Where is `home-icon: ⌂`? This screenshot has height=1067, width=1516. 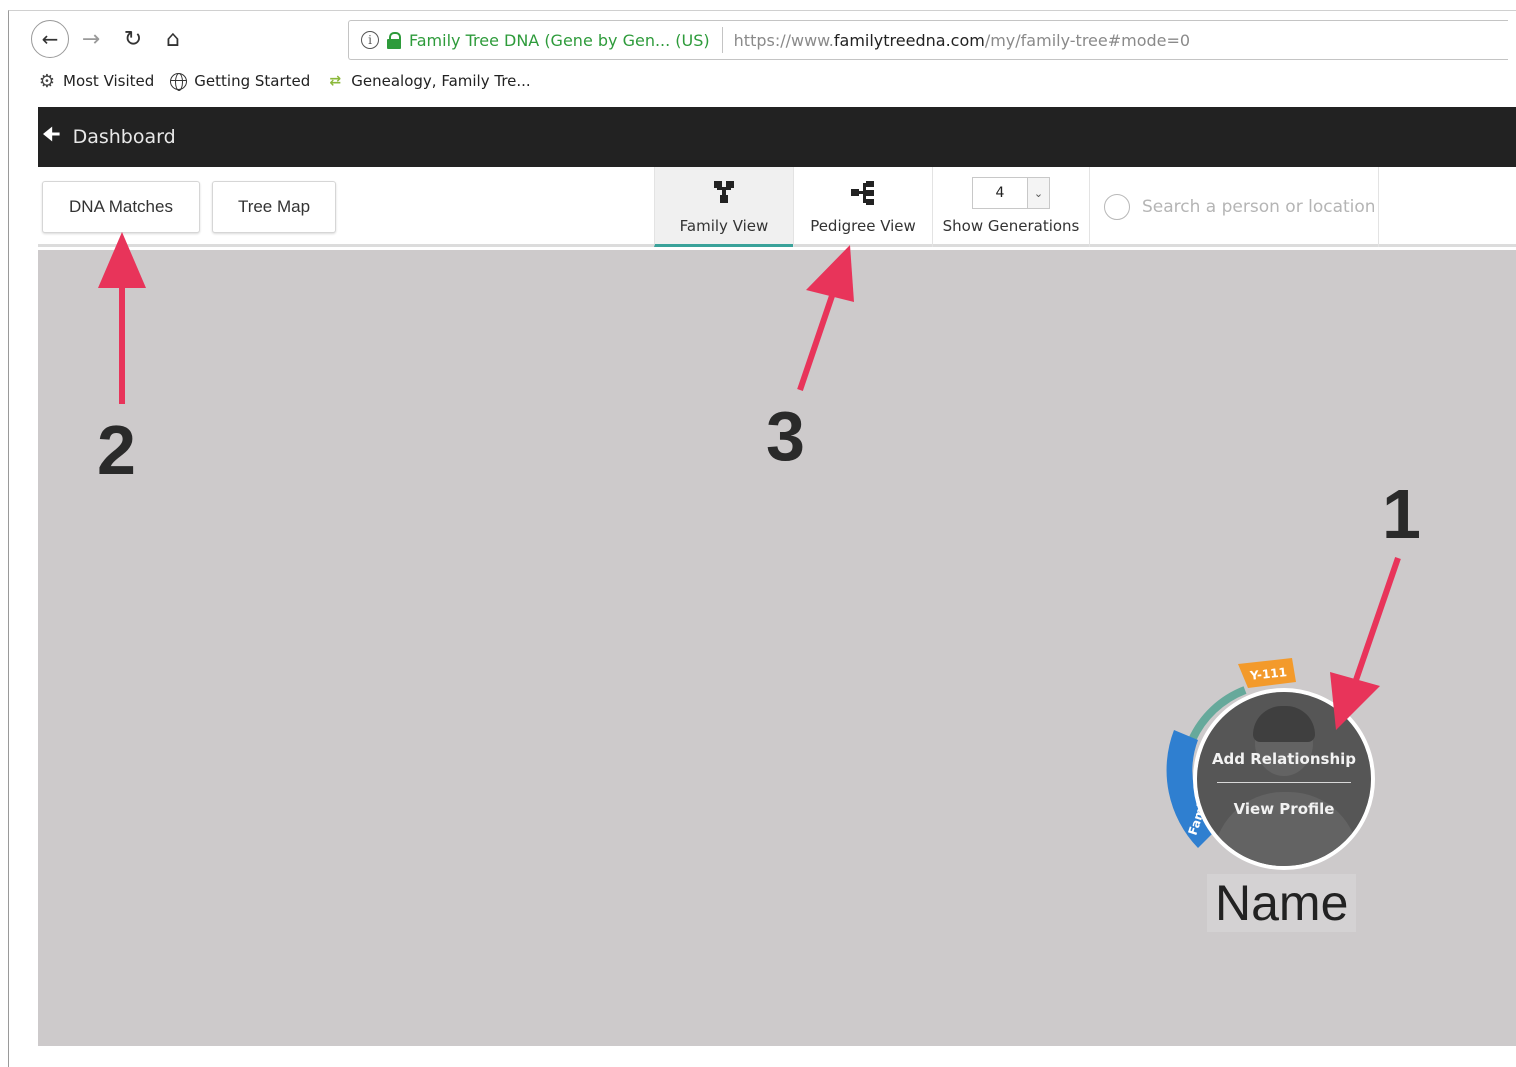 home-icon: ⌂ is located at coordinates (173, 39).